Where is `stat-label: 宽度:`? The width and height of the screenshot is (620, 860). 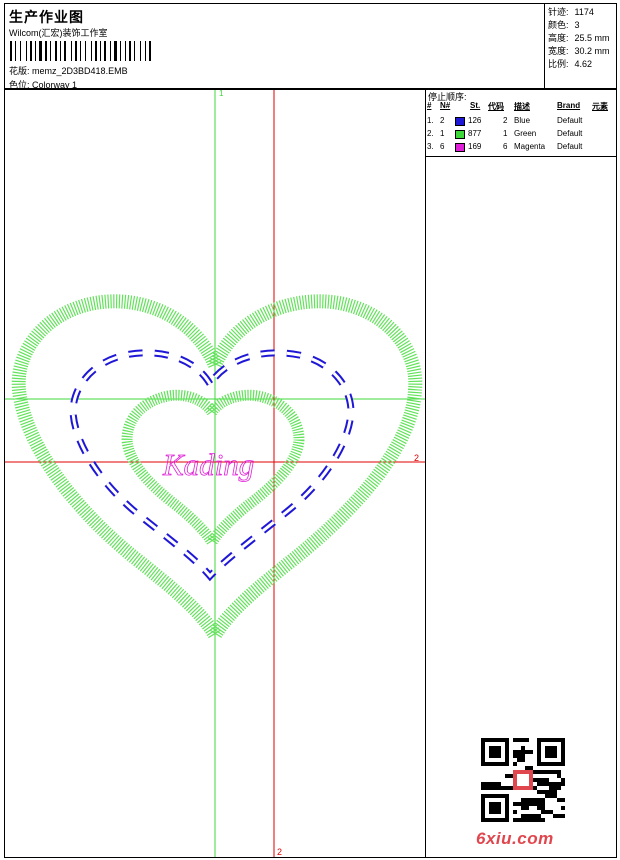 stat-label: 宽度: is located at coordinates (558, 51).